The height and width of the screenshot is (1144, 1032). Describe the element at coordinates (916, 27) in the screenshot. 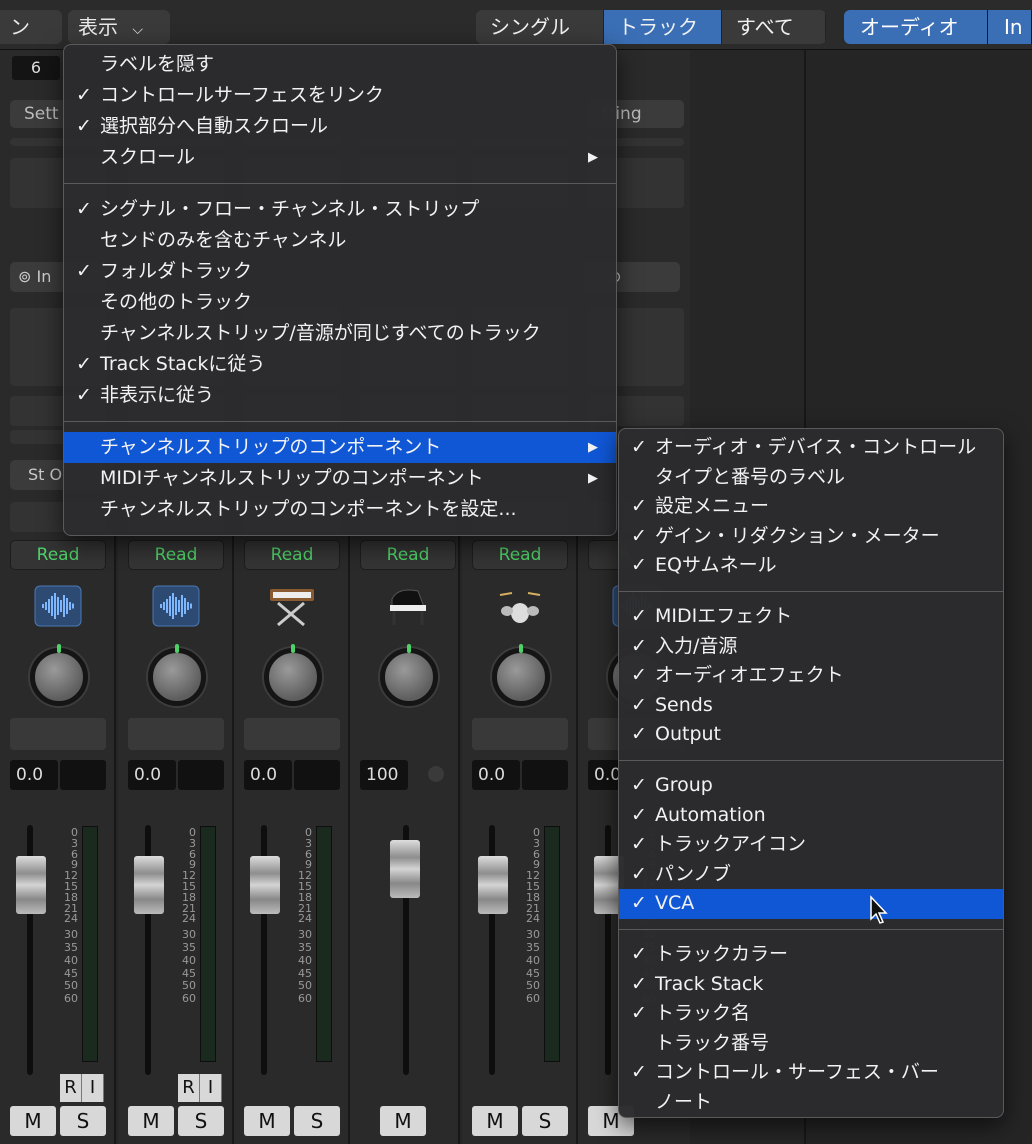

I see `filter-audio: オーディオ` at that location.